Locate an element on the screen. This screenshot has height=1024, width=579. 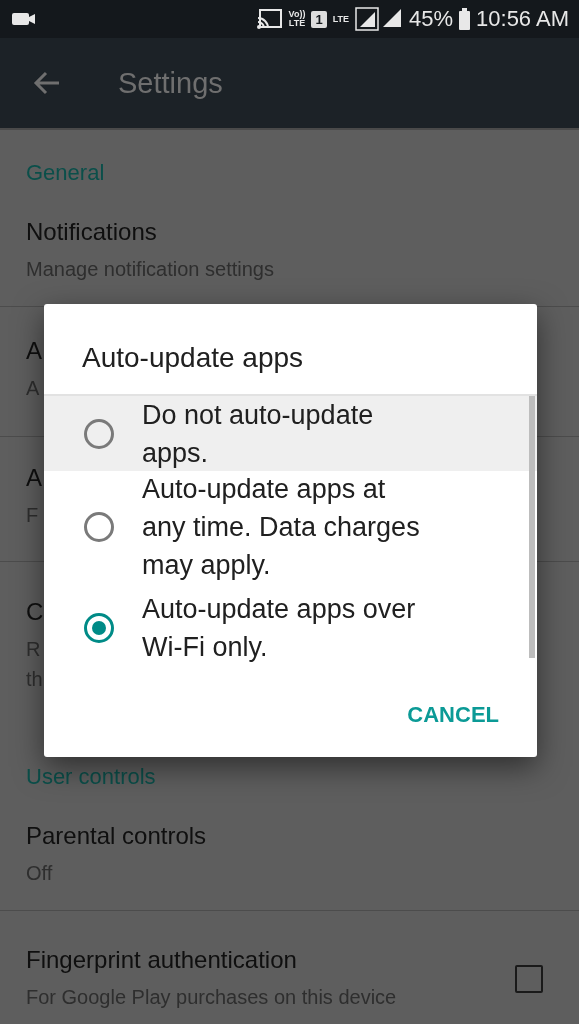
cast-icon is located at coordinates (269, 19).